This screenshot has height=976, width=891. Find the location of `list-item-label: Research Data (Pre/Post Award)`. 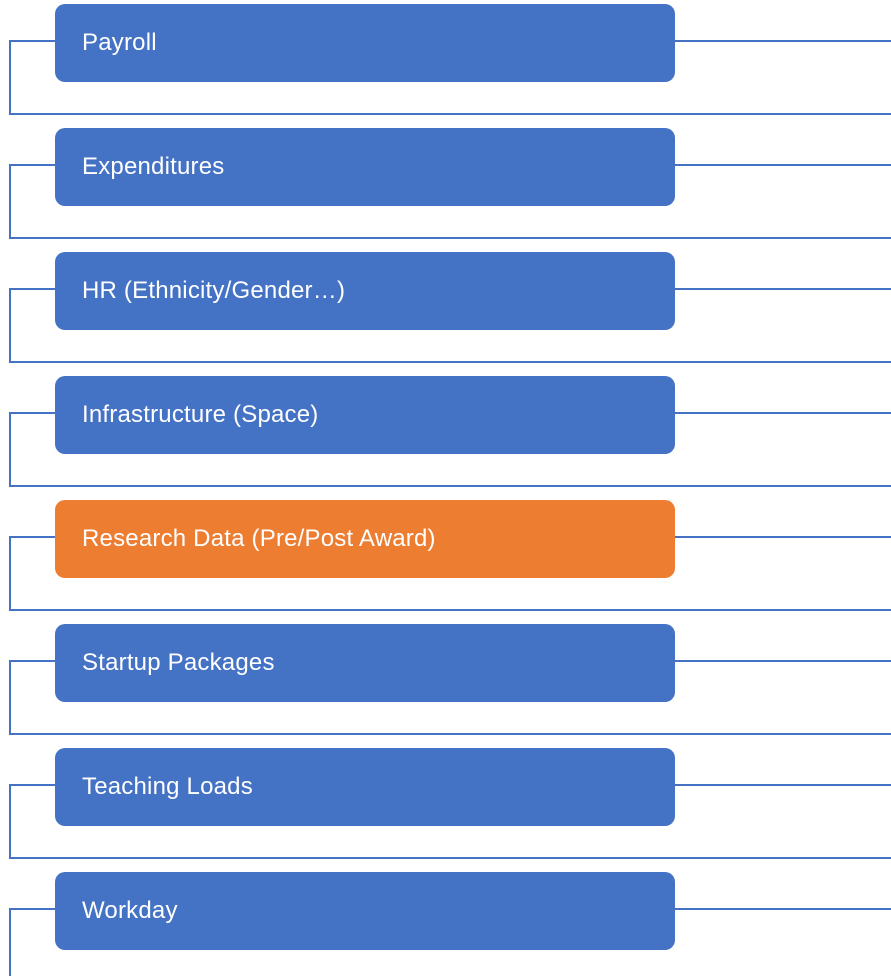

list-item-label: Research Data (Pre/Post Award) is located at coordinates (259, 538).